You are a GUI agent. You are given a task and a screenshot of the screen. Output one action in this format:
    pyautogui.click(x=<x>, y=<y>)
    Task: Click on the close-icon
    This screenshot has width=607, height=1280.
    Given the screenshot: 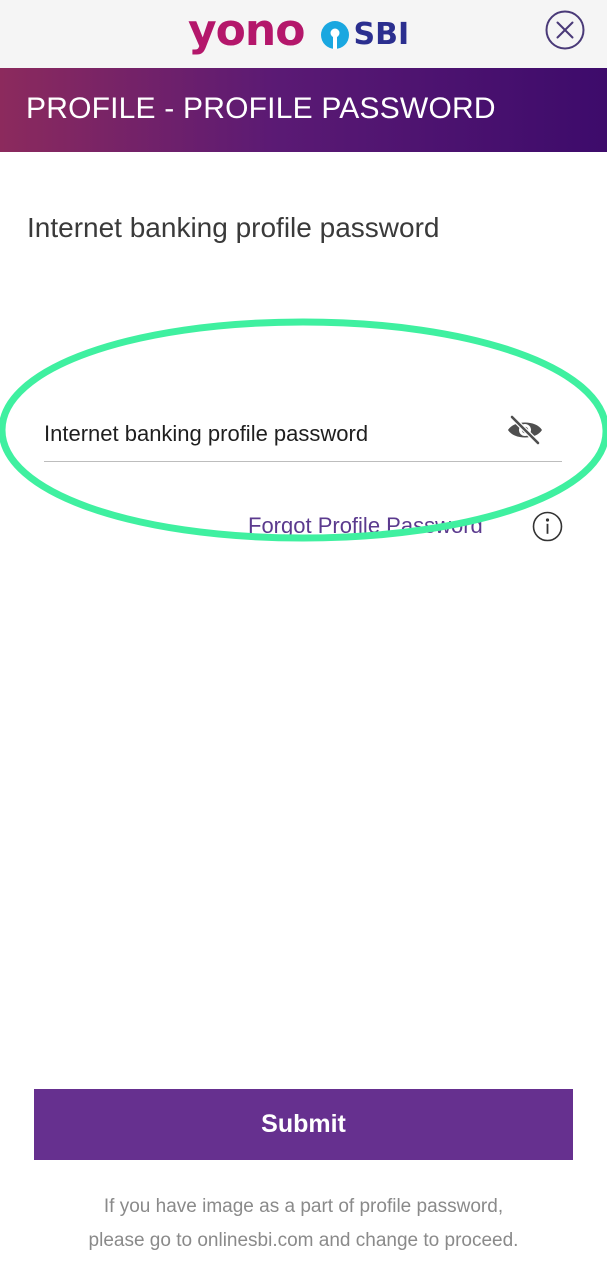 What is the action you would take?
    pyautogui.click(x=565, y=30)
    